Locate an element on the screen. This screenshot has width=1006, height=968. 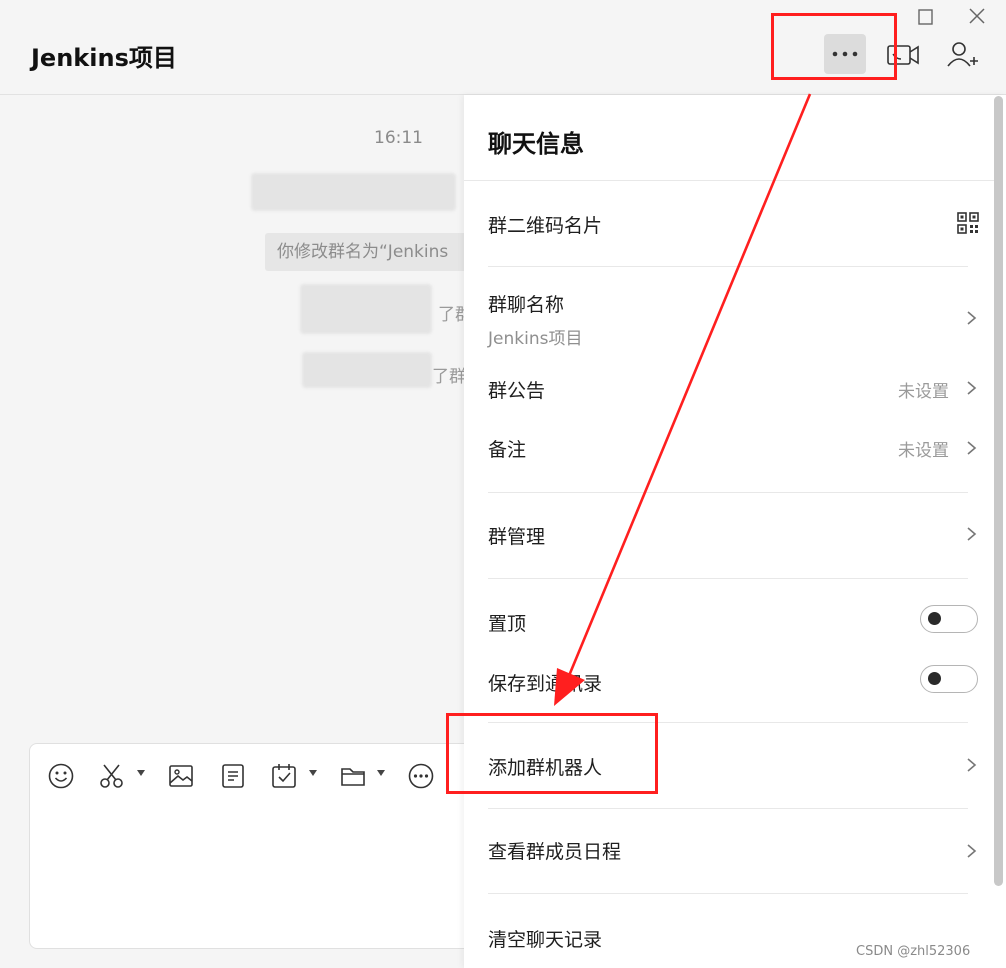
annotation-box-more is located at coordinates (834, 46).